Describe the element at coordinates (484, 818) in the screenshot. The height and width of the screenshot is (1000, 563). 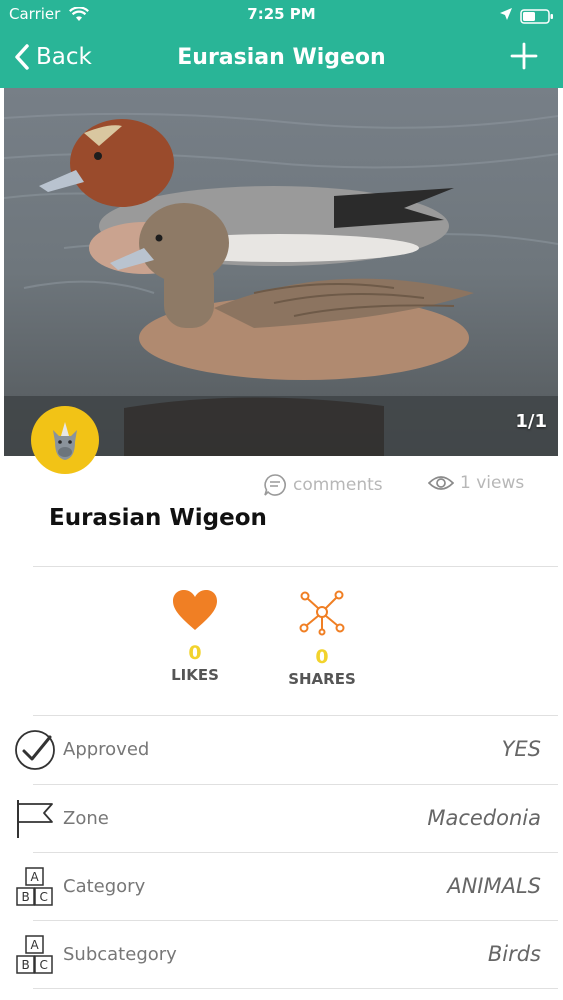
I see `detail-value: Macedonia` at that location.